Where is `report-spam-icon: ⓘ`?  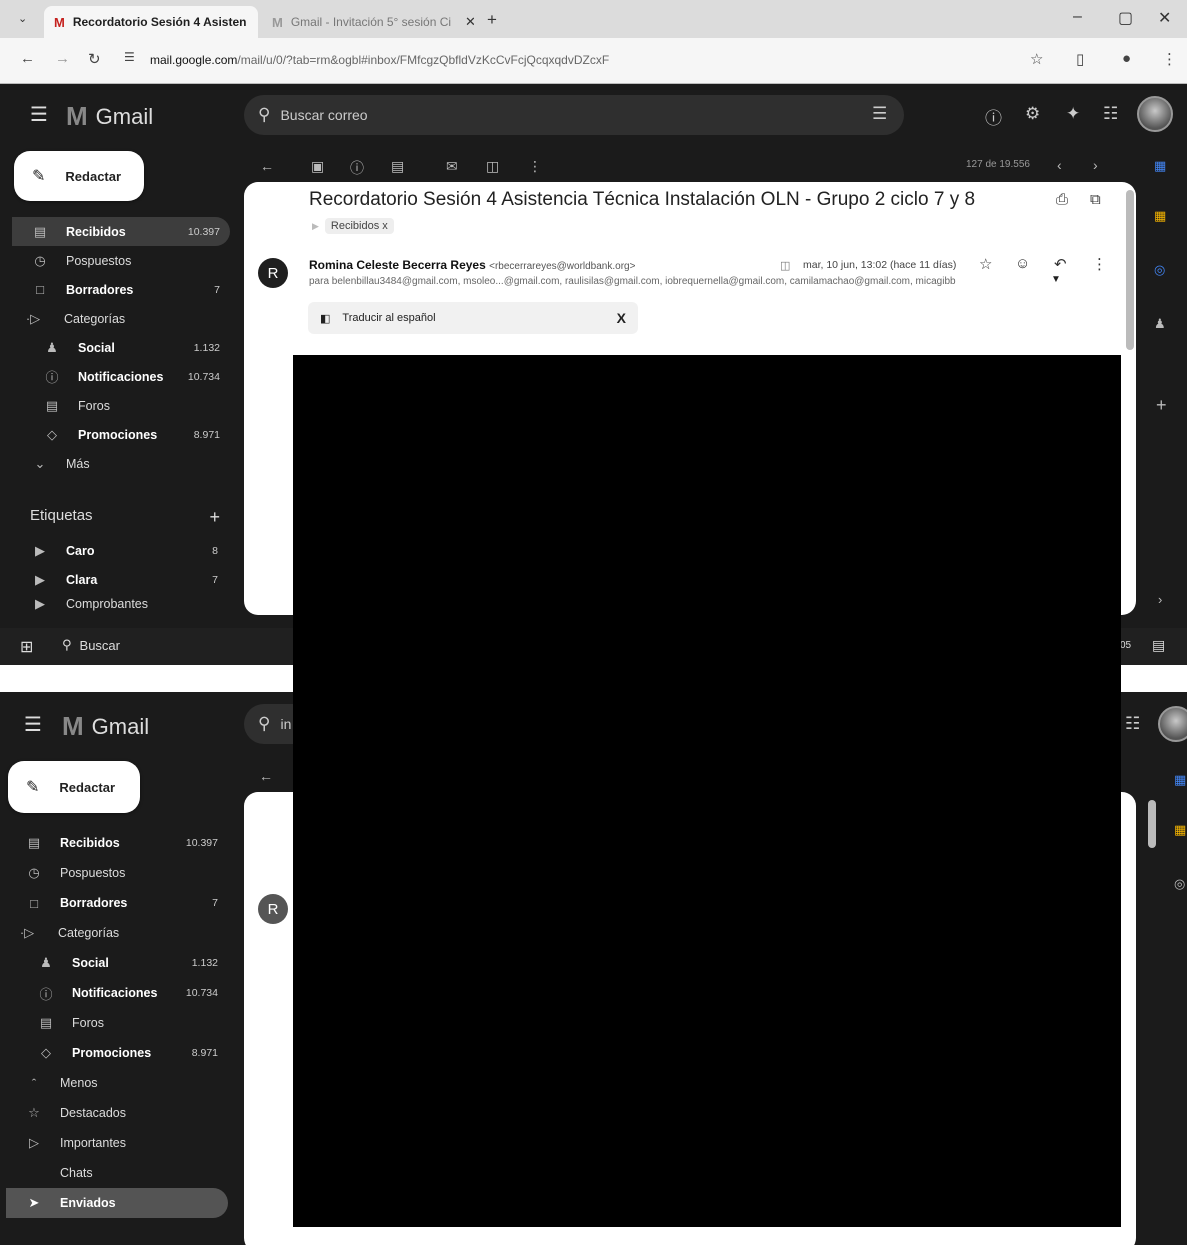 report-spam-icon: ⓘ is located at coordinates (357, 168).